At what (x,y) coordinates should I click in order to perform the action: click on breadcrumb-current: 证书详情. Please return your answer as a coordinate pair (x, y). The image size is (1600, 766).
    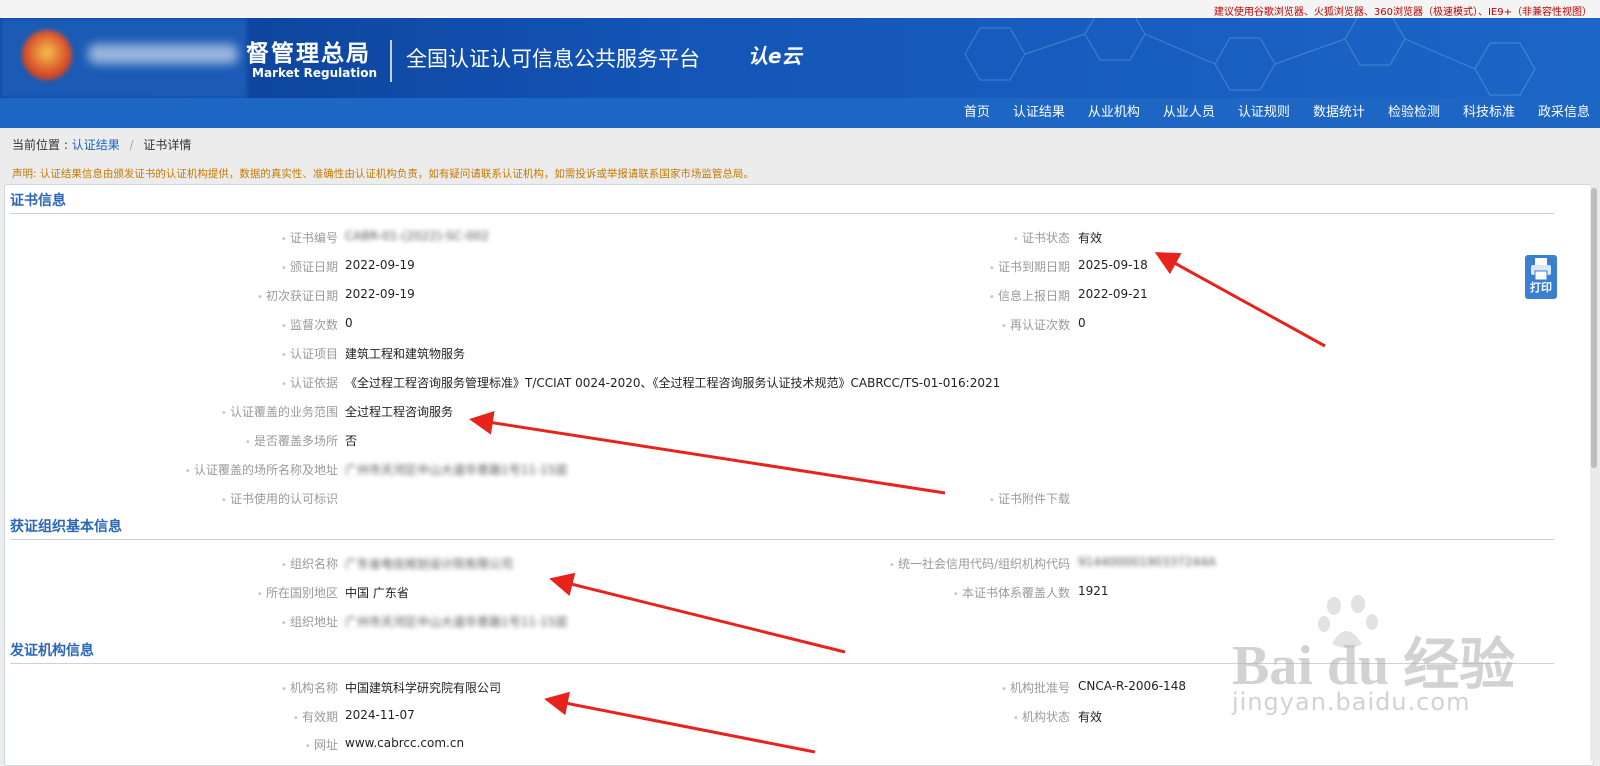
    Looking at the image, I should click on (167, 145).